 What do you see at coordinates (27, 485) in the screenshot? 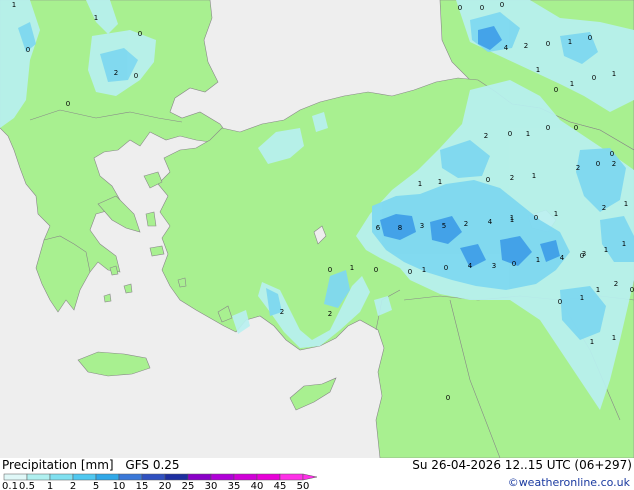
I see `legend-label: 0.5` at bounding box center [27, 485].